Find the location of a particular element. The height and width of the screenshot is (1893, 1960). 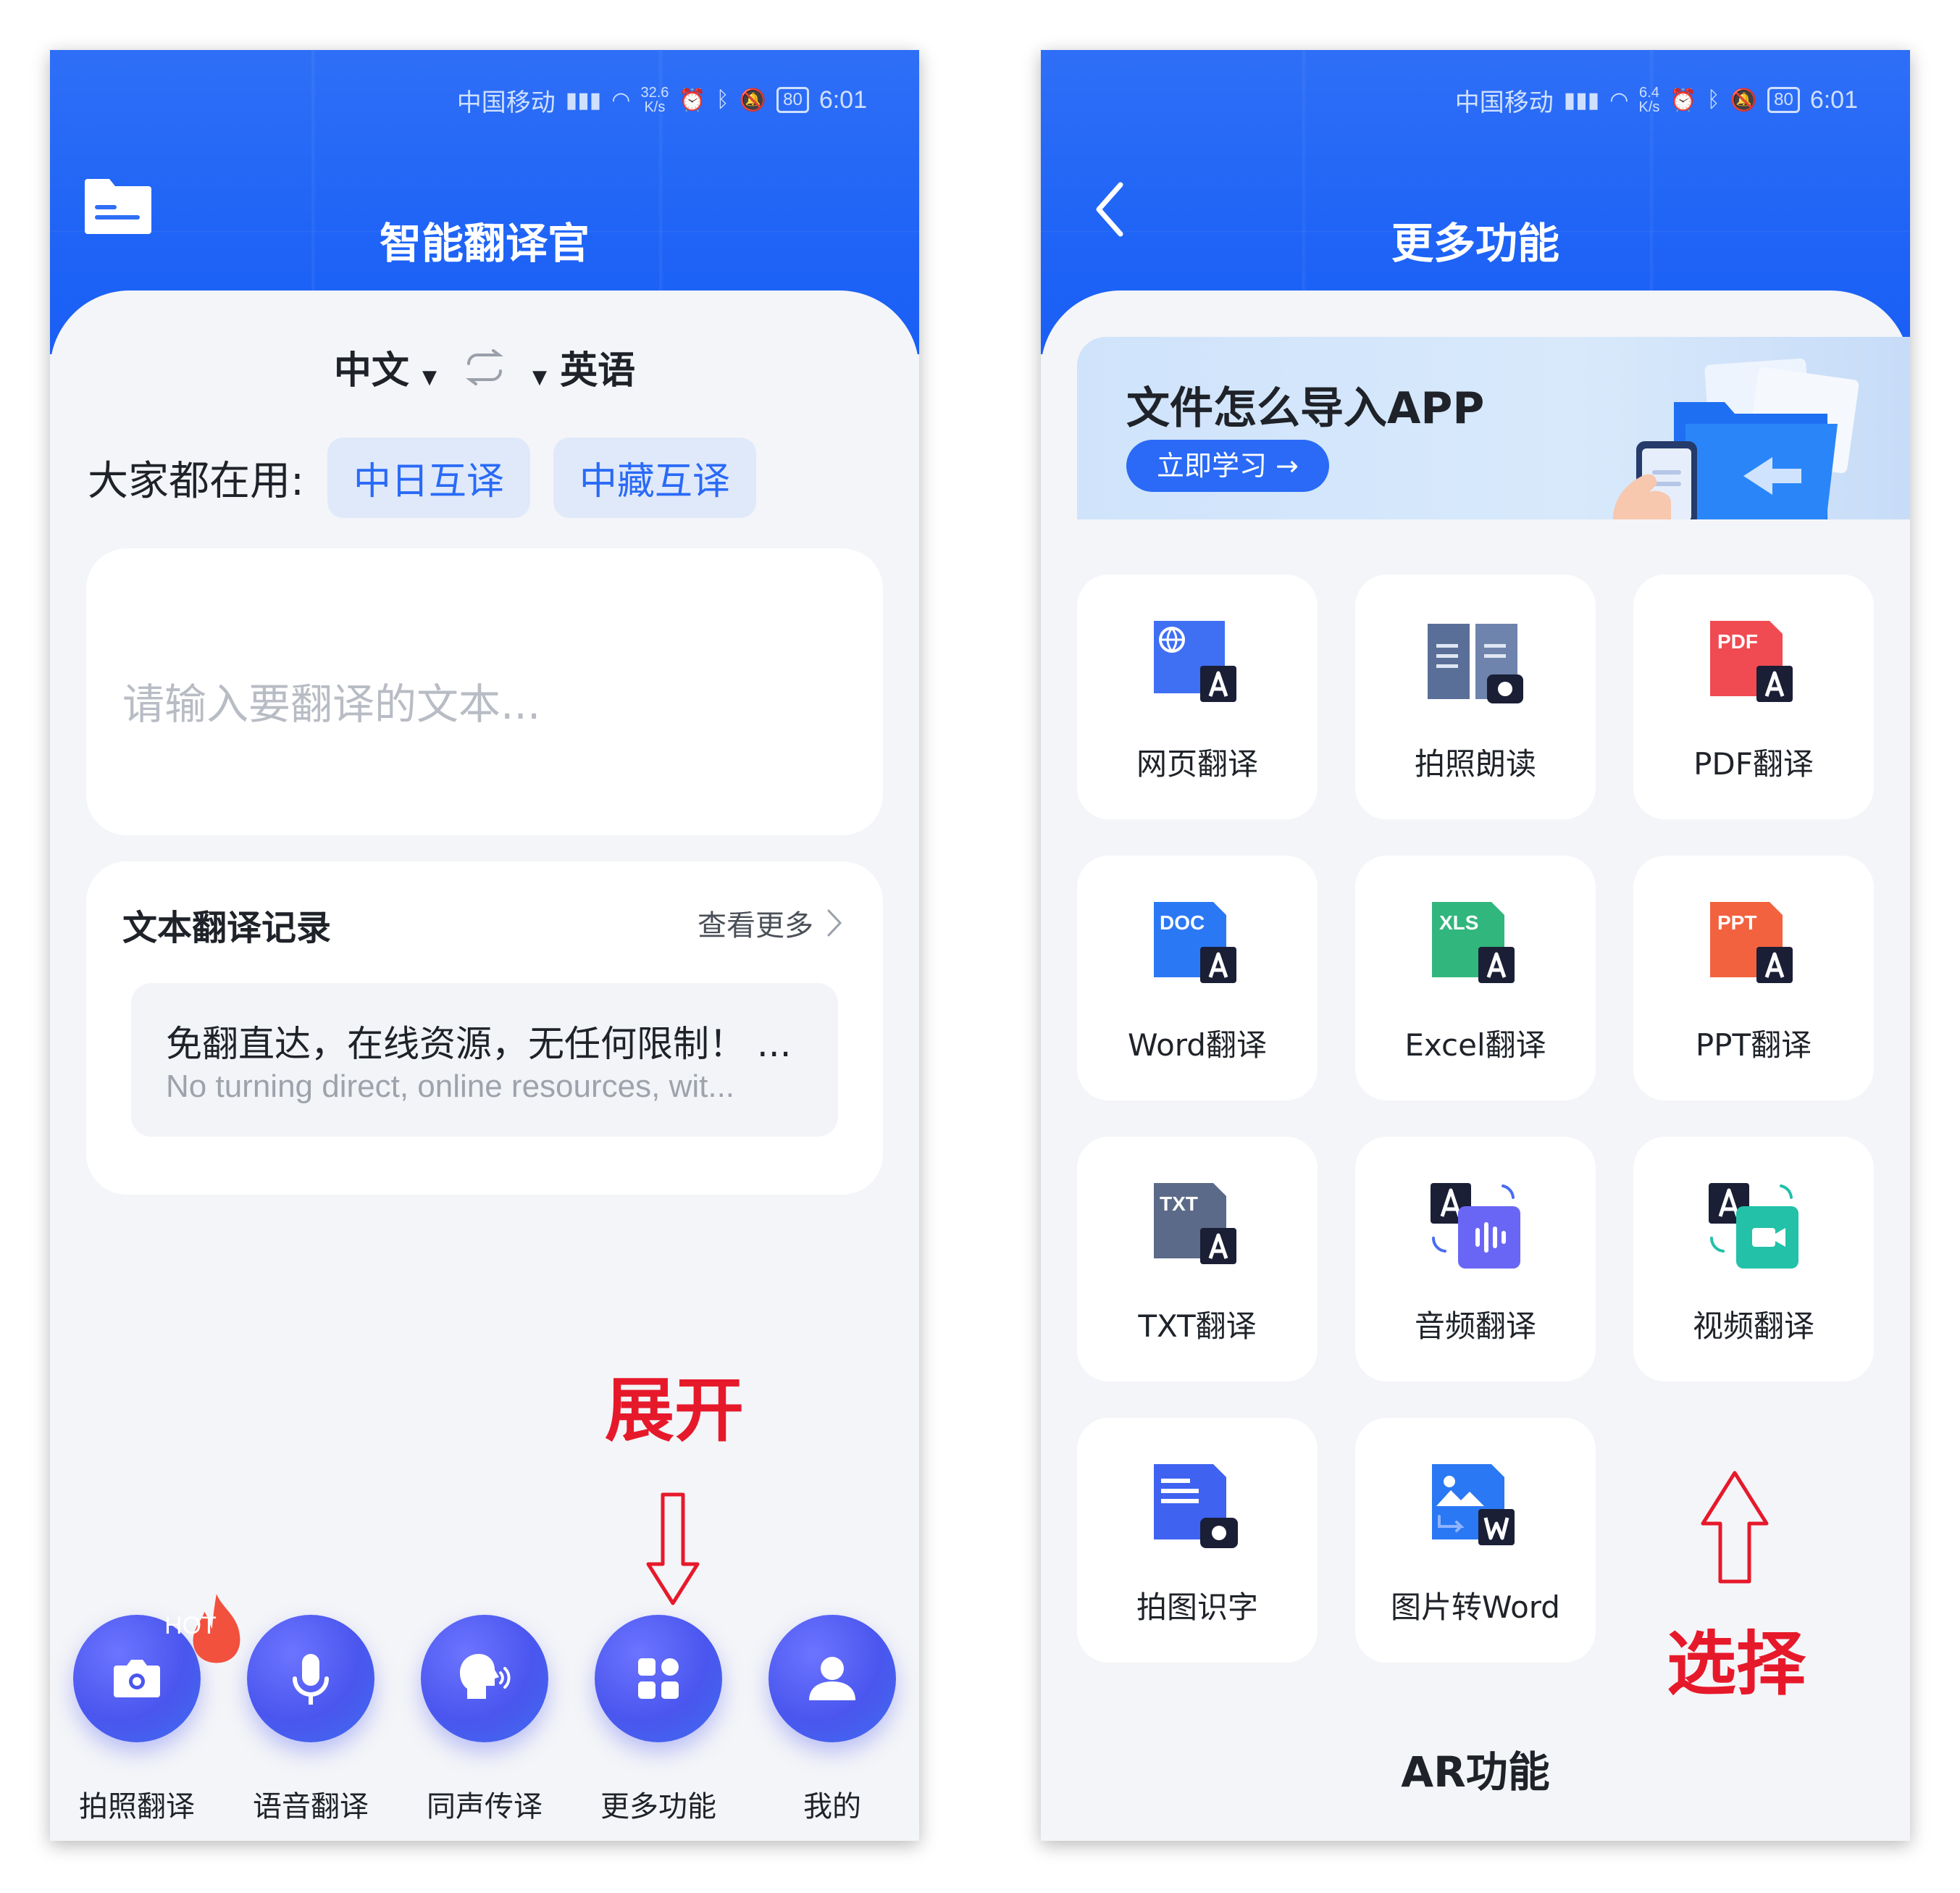

tile-pdf-translate: PDF PDF翻译 is located at coordinates (1754, 697).